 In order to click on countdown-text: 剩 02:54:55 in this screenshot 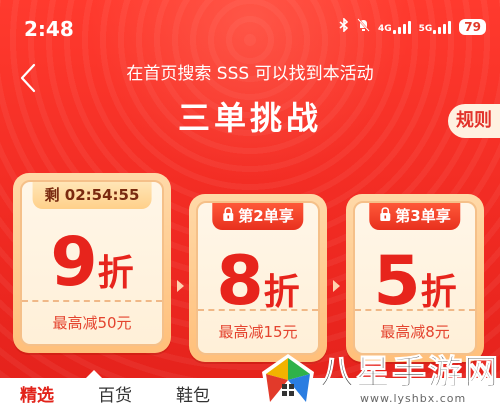, I will do `click(92, 195)`.